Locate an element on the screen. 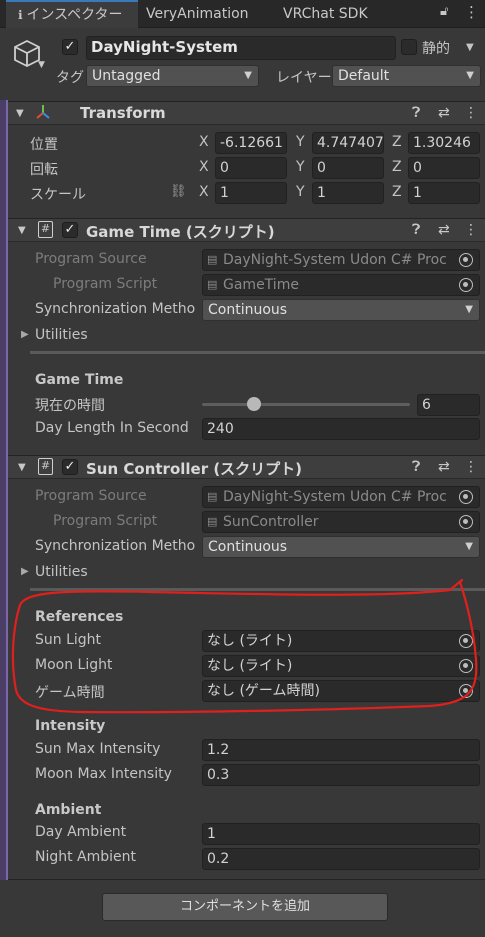 The width and height of the screenshot is (485, 937). scale-z-field: 1 is located at coordinates (444, 193).